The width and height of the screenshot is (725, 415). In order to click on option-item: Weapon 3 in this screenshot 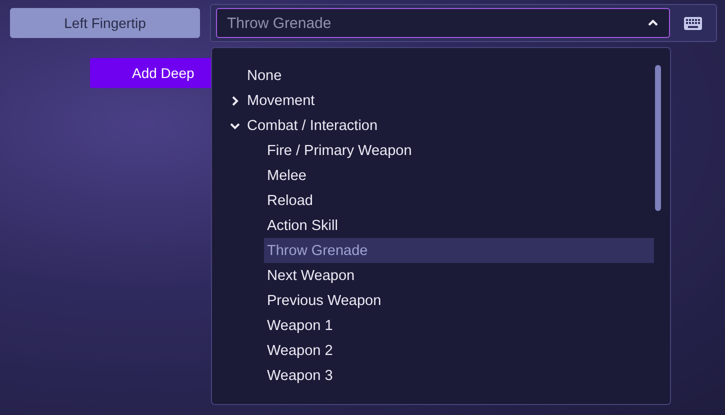, I will do `click(459, 375)`.